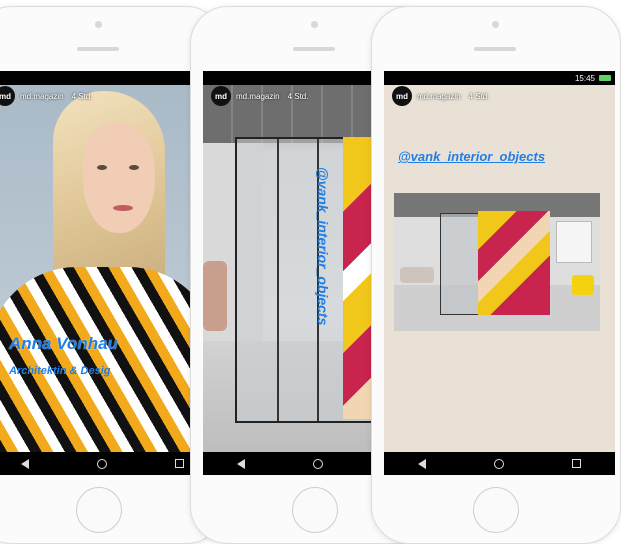 The height and width of the screenshot is (544, 621). What do you see at coordinates (583, 285) in the screenshot?
I see `photo-yellow-chair` at bounding box center [583, 285].